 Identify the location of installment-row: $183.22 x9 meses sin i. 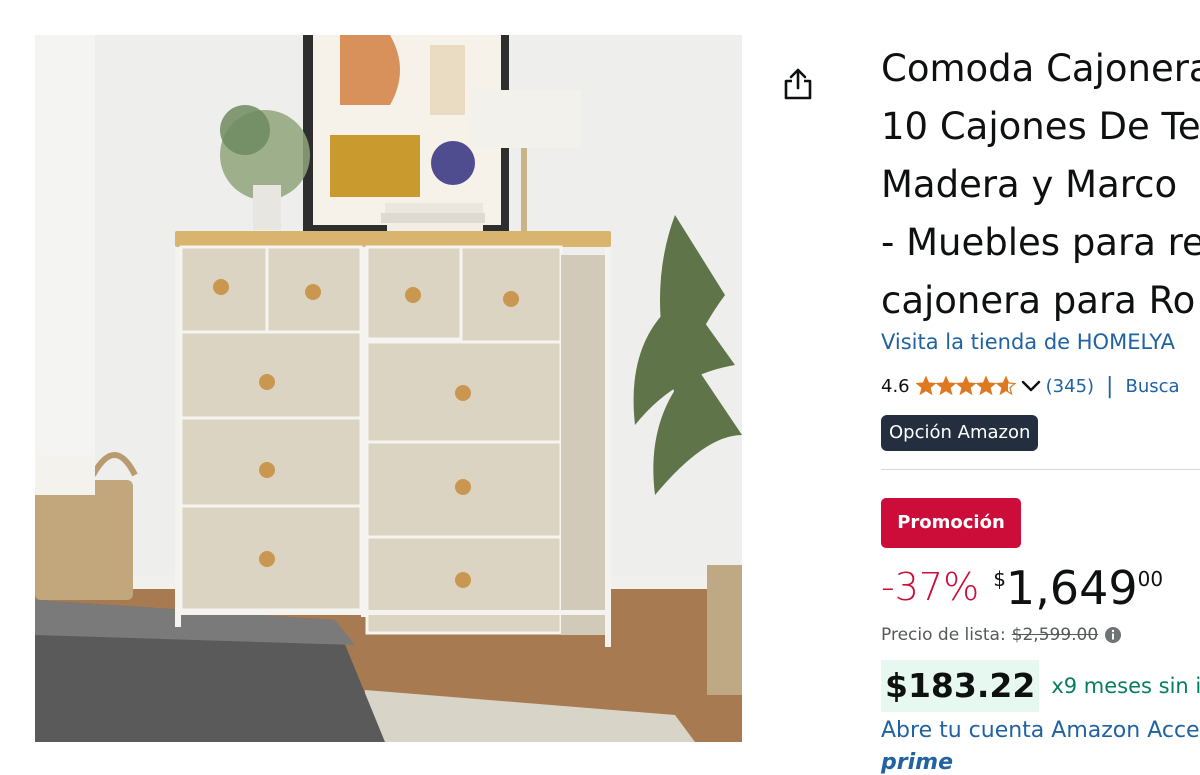
(1040, 686).